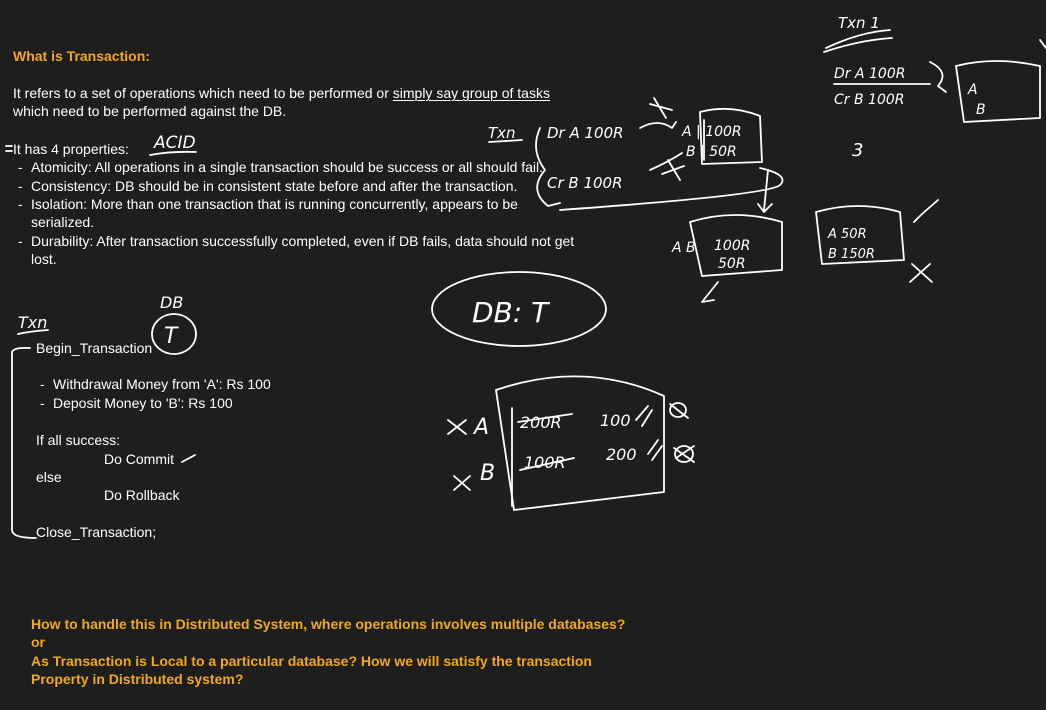 This screenshot has width=1046, height=710. What do you see at coordinates (972, 90) in the screenshot?
I see `box4-a: A` at bounding box center [972, 90].